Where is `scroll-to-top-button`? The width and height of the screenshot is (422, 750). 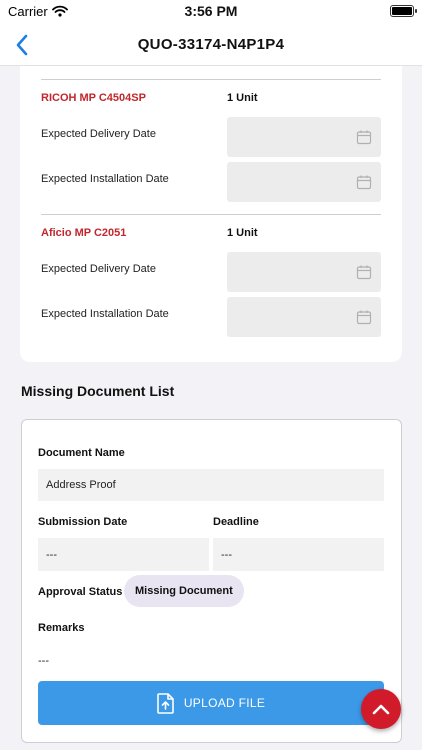
scroll-to-top-button is located at coordinates (381, 709).